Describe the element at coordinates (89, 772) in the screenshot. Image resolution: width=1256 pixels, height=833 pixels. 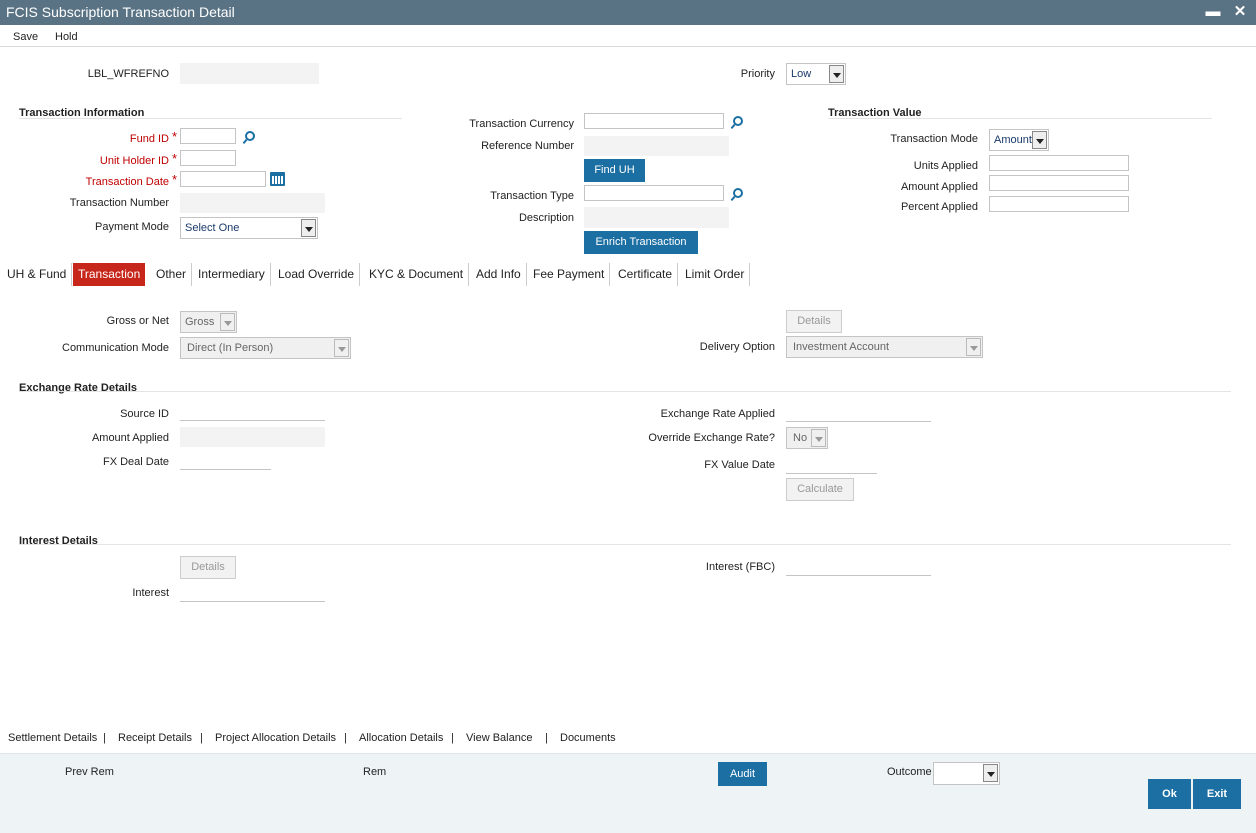
I see `prev-rem-label: Prev Rem` at that location.